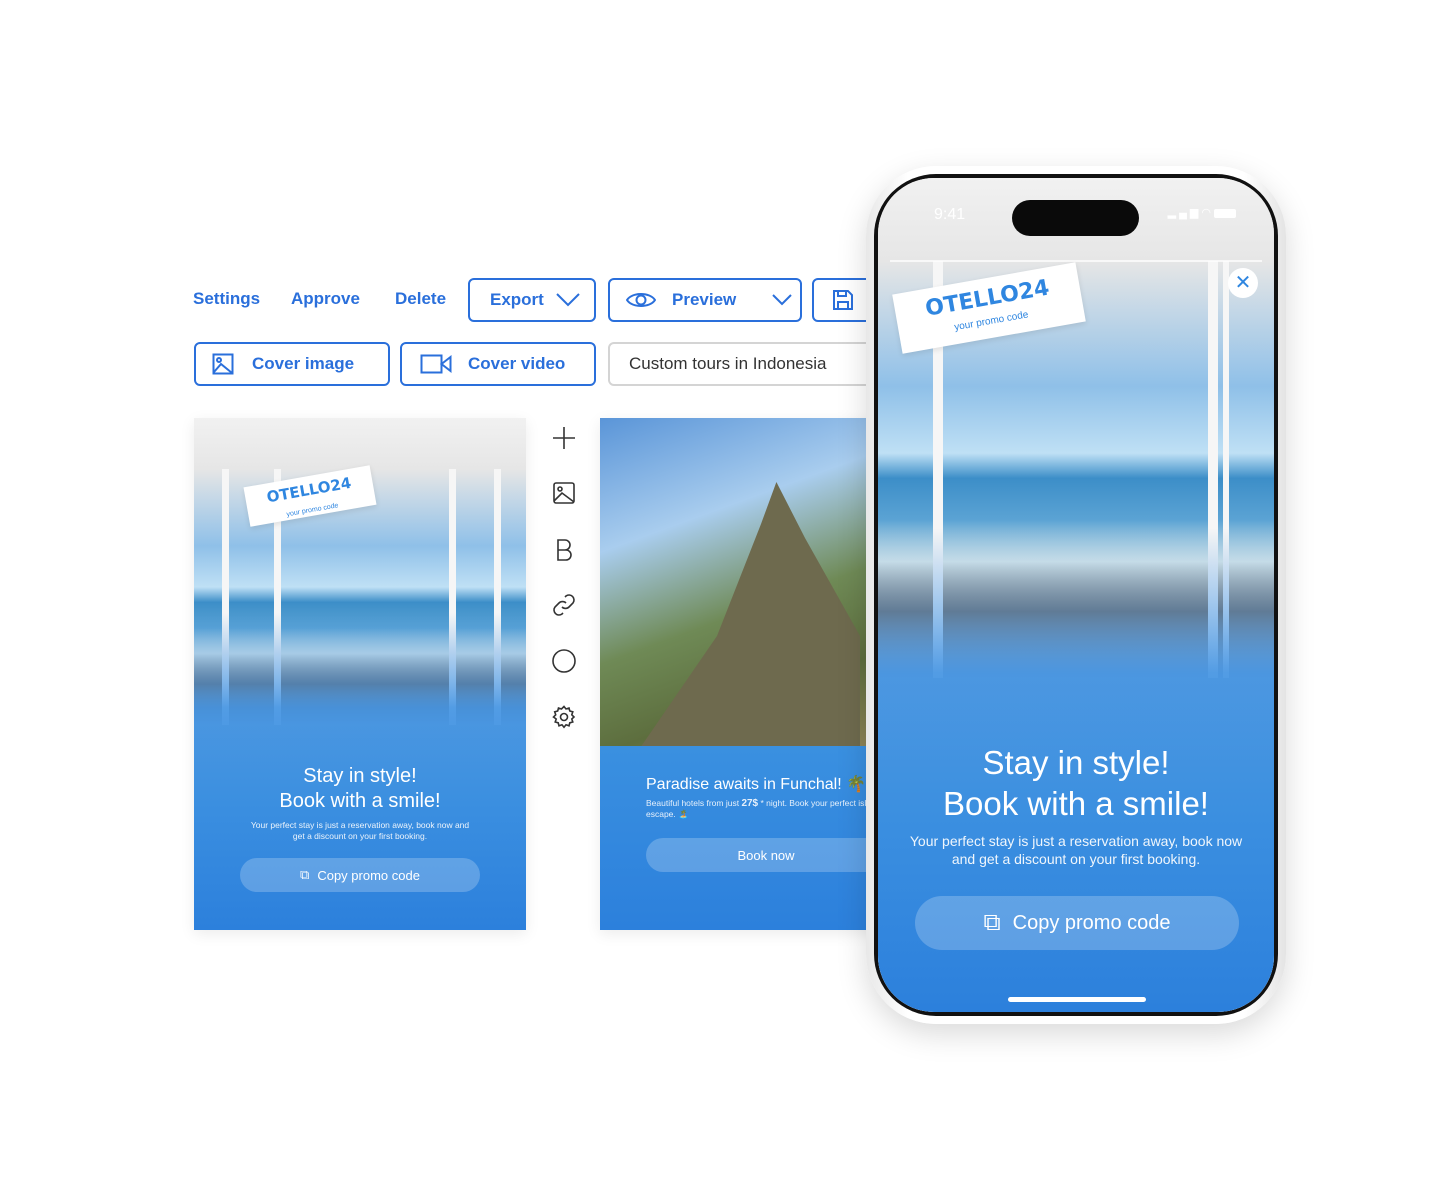 This screenshot has width=1432, height=1190. I want to click on gear-icon, so click(564, 717).